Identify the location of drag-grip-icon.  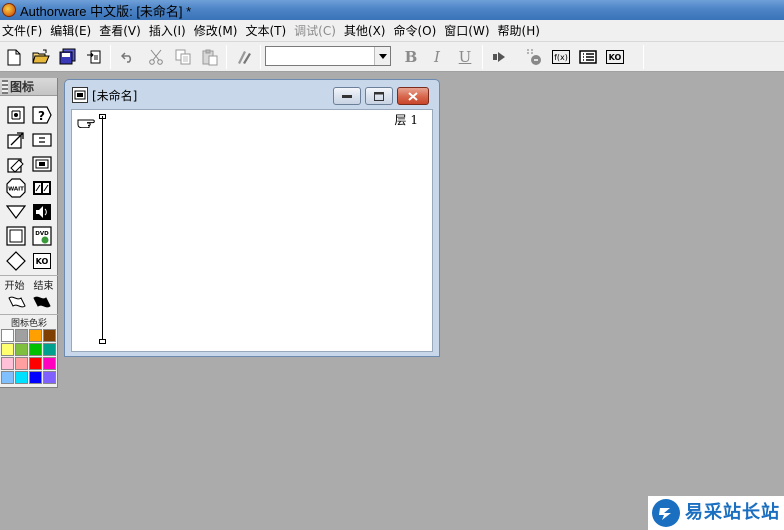
(5, 86).